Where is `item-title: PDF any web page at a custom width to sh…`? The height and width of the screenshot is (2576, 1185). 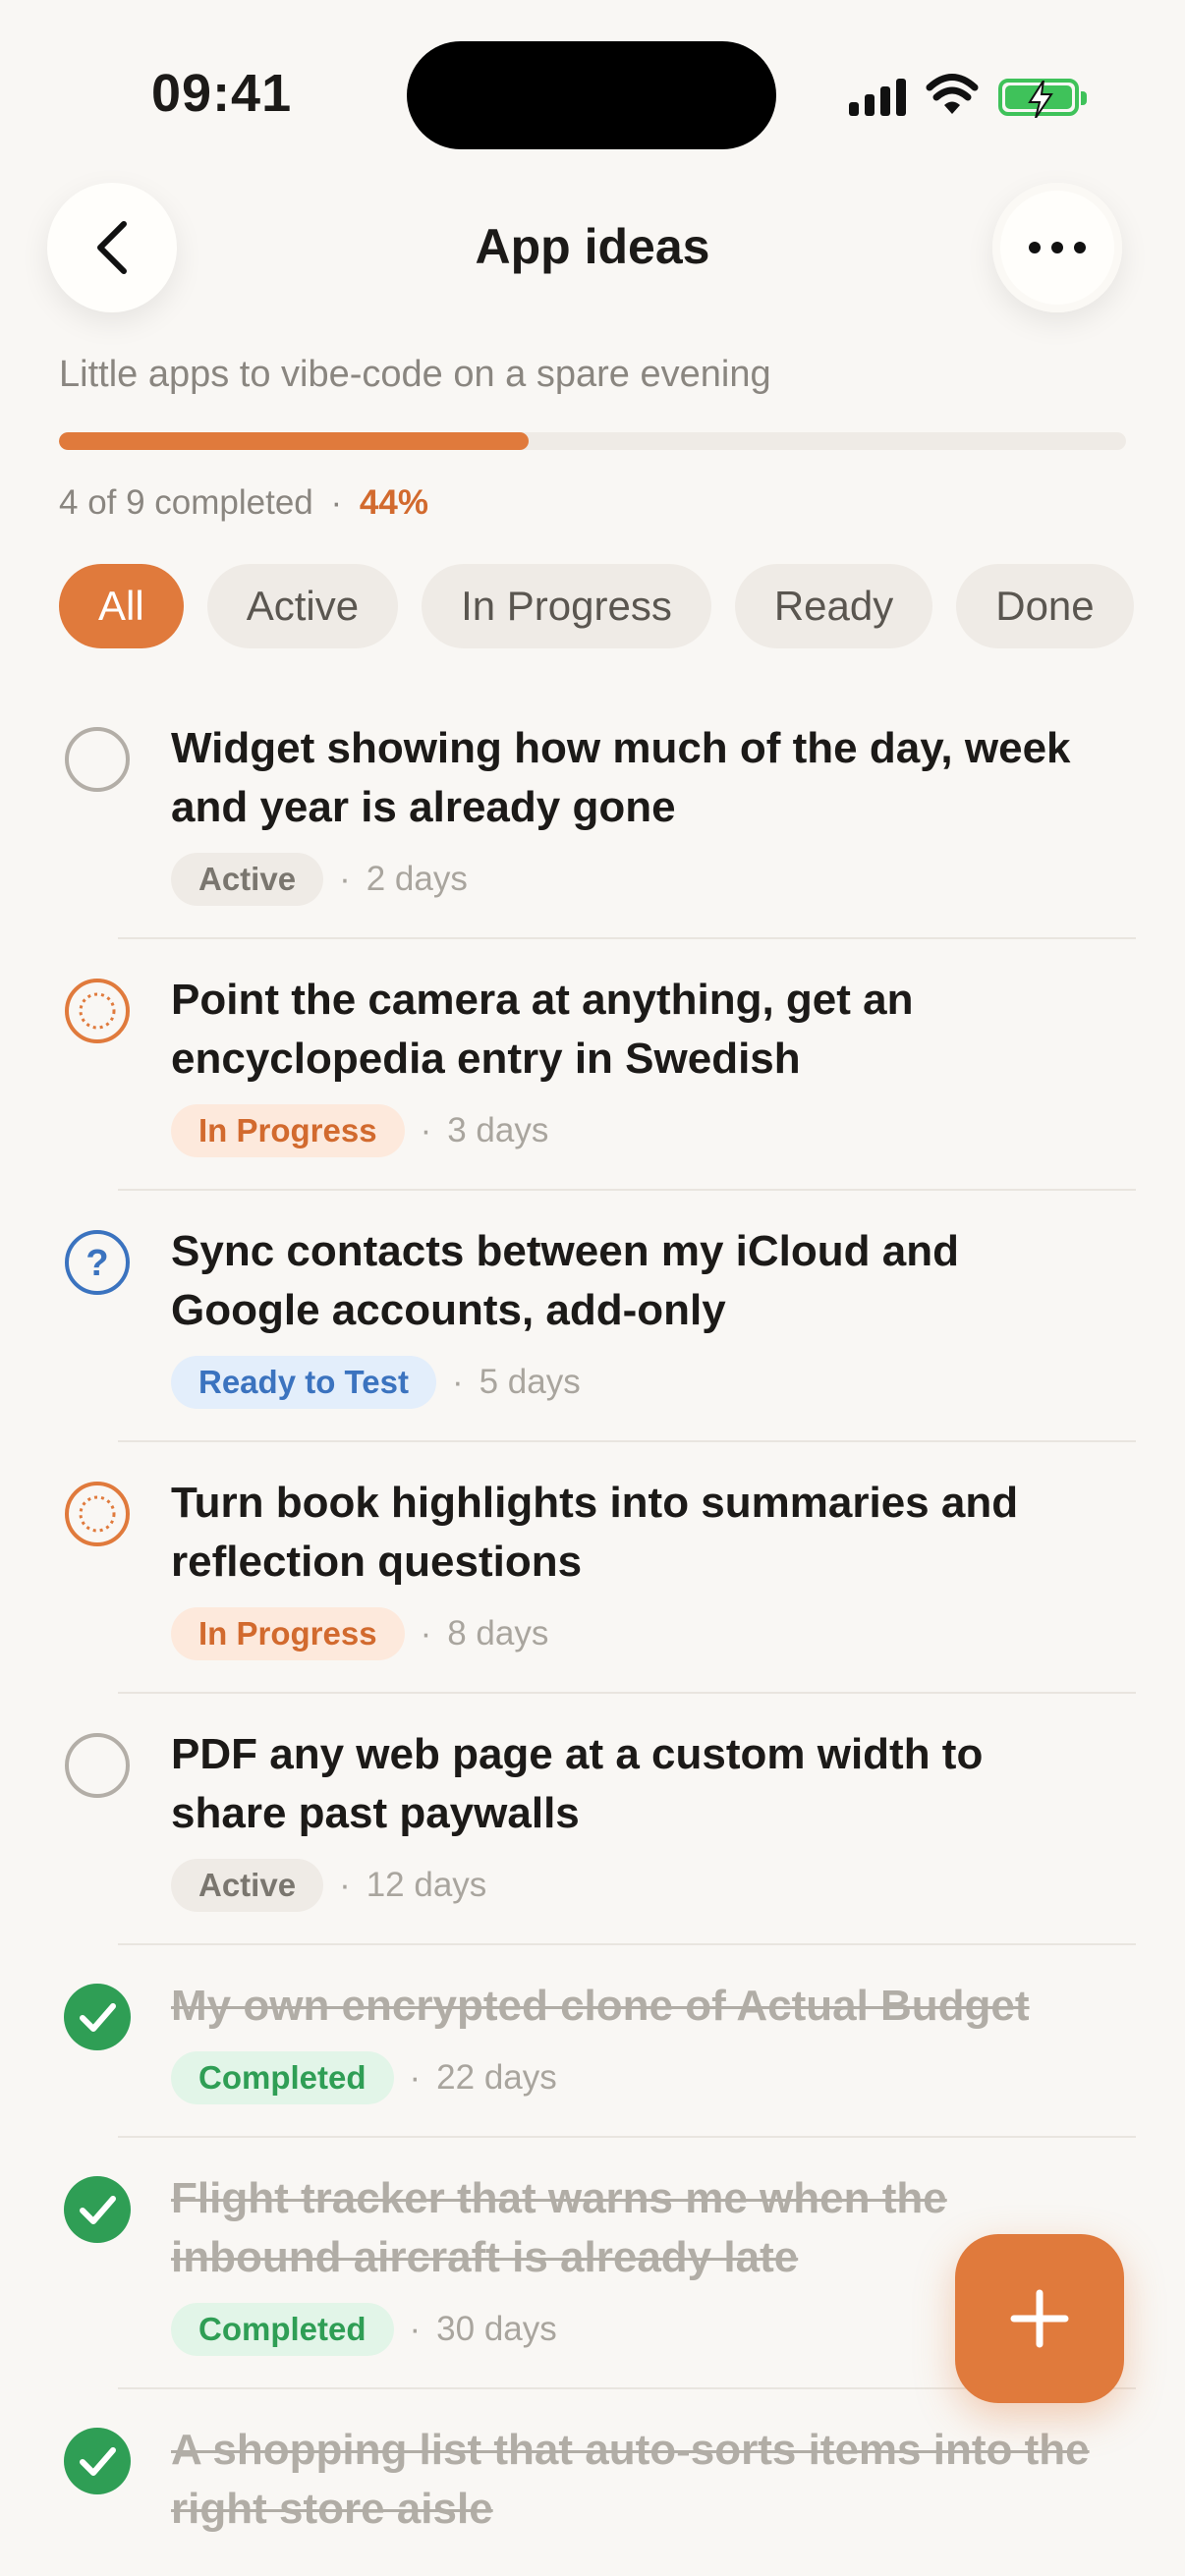 item-title: PDF any web page at a custom width to sh… is located at coordinates (577, 1783).